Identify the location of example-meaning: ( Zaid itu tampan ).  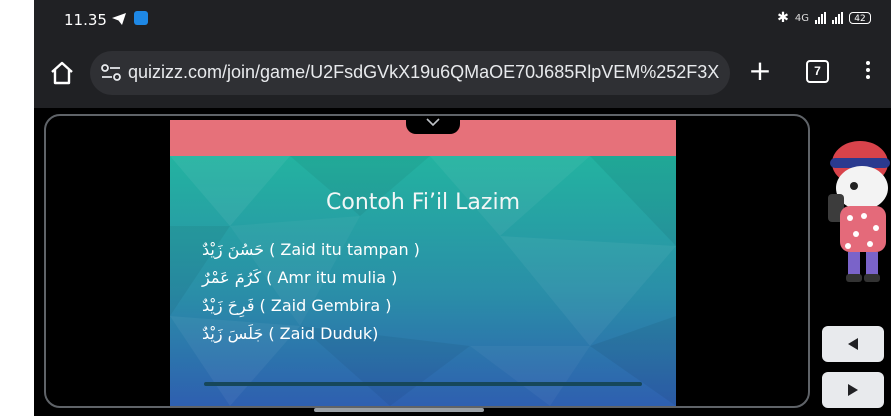
(342, 249).